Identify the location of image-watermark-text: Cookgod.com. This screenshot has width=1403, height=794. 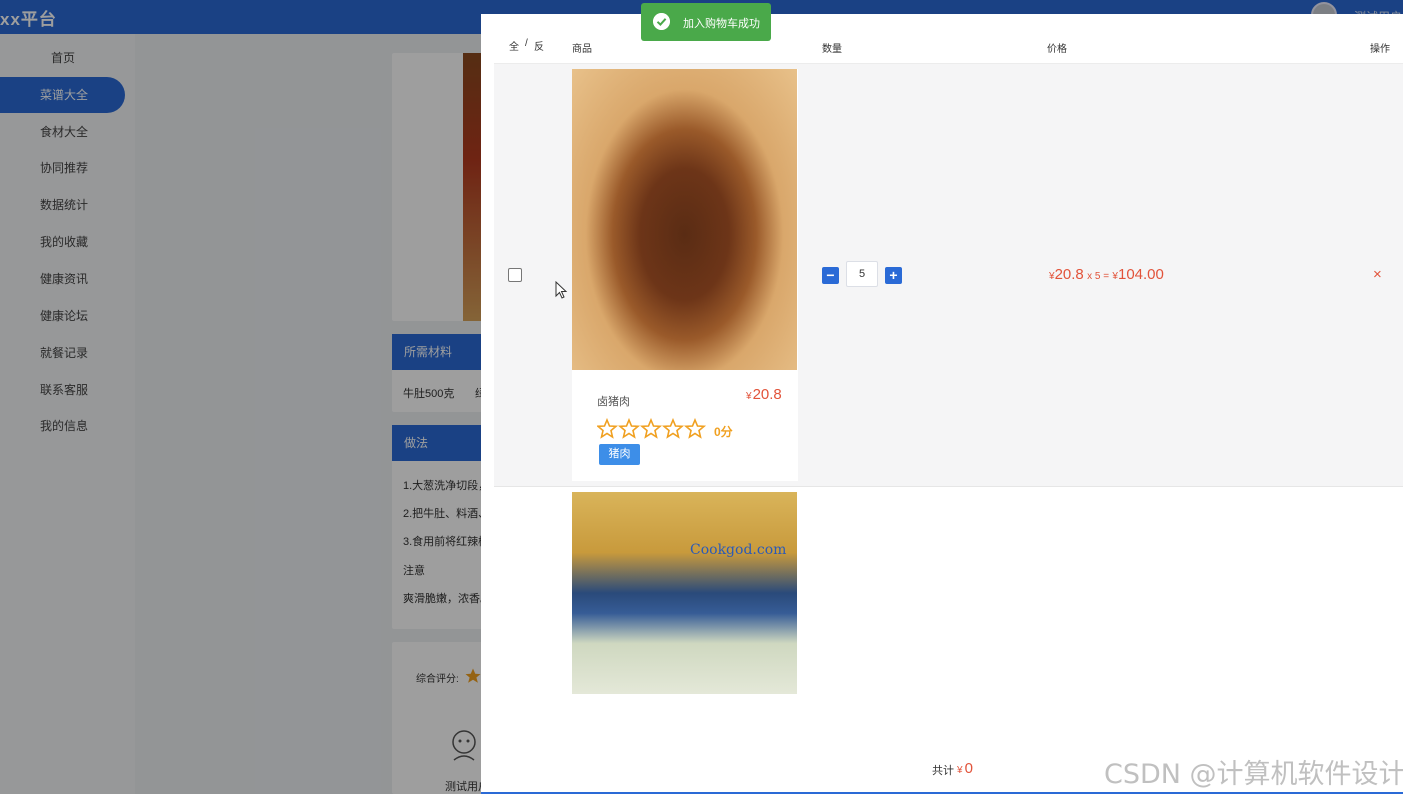
(738, 550).